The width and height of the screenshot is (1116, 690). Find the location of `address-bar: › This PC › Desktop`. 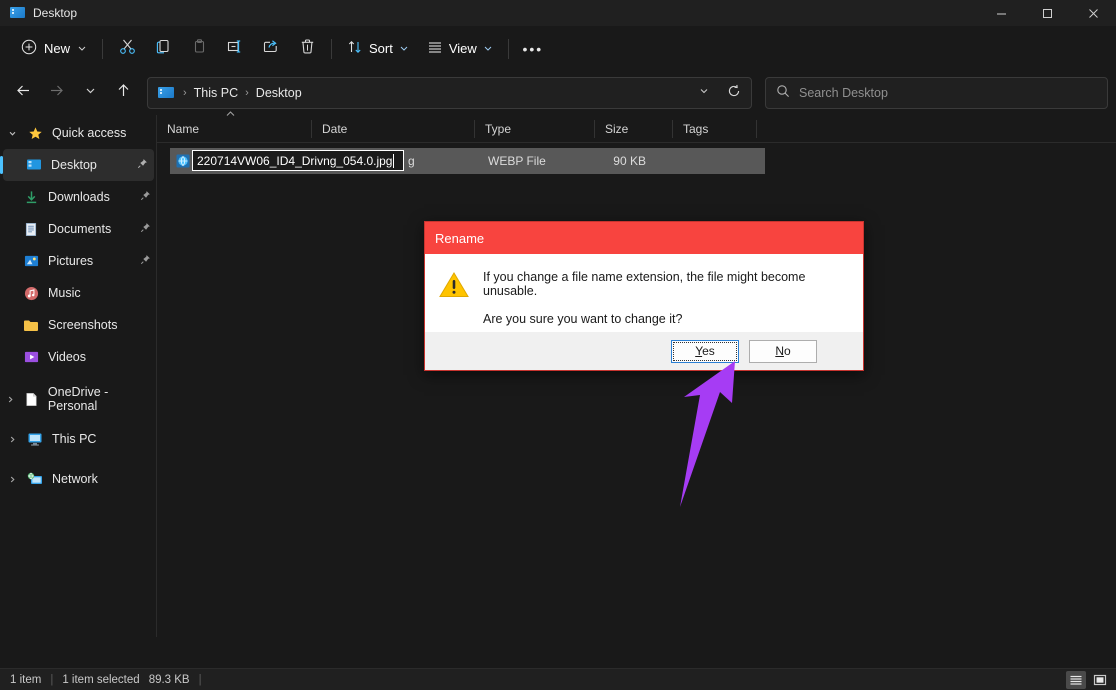

address-bar: › This PC › Desktop is located at coordinates (449, 93).